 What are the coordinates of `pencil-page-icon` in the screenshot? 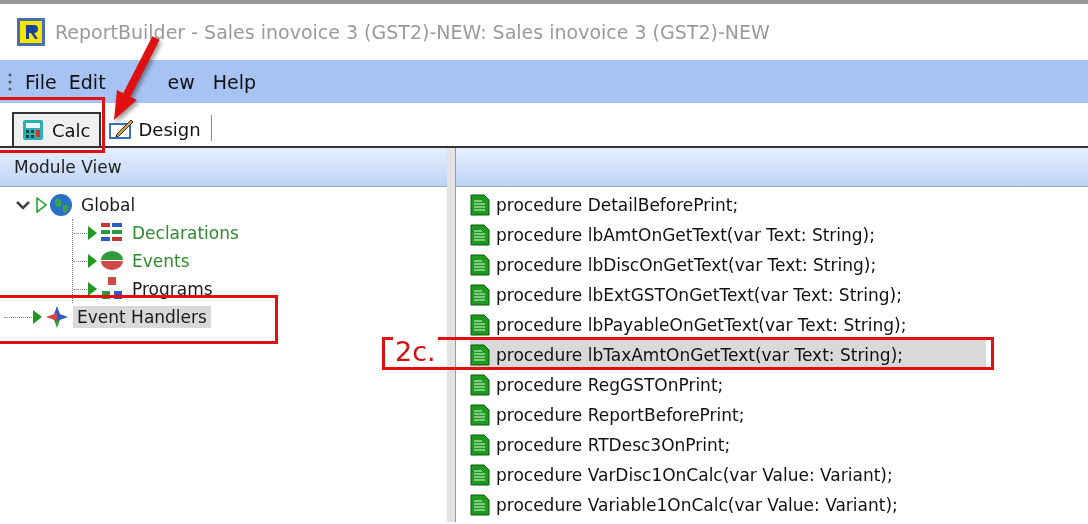 It's located at (120, 129).